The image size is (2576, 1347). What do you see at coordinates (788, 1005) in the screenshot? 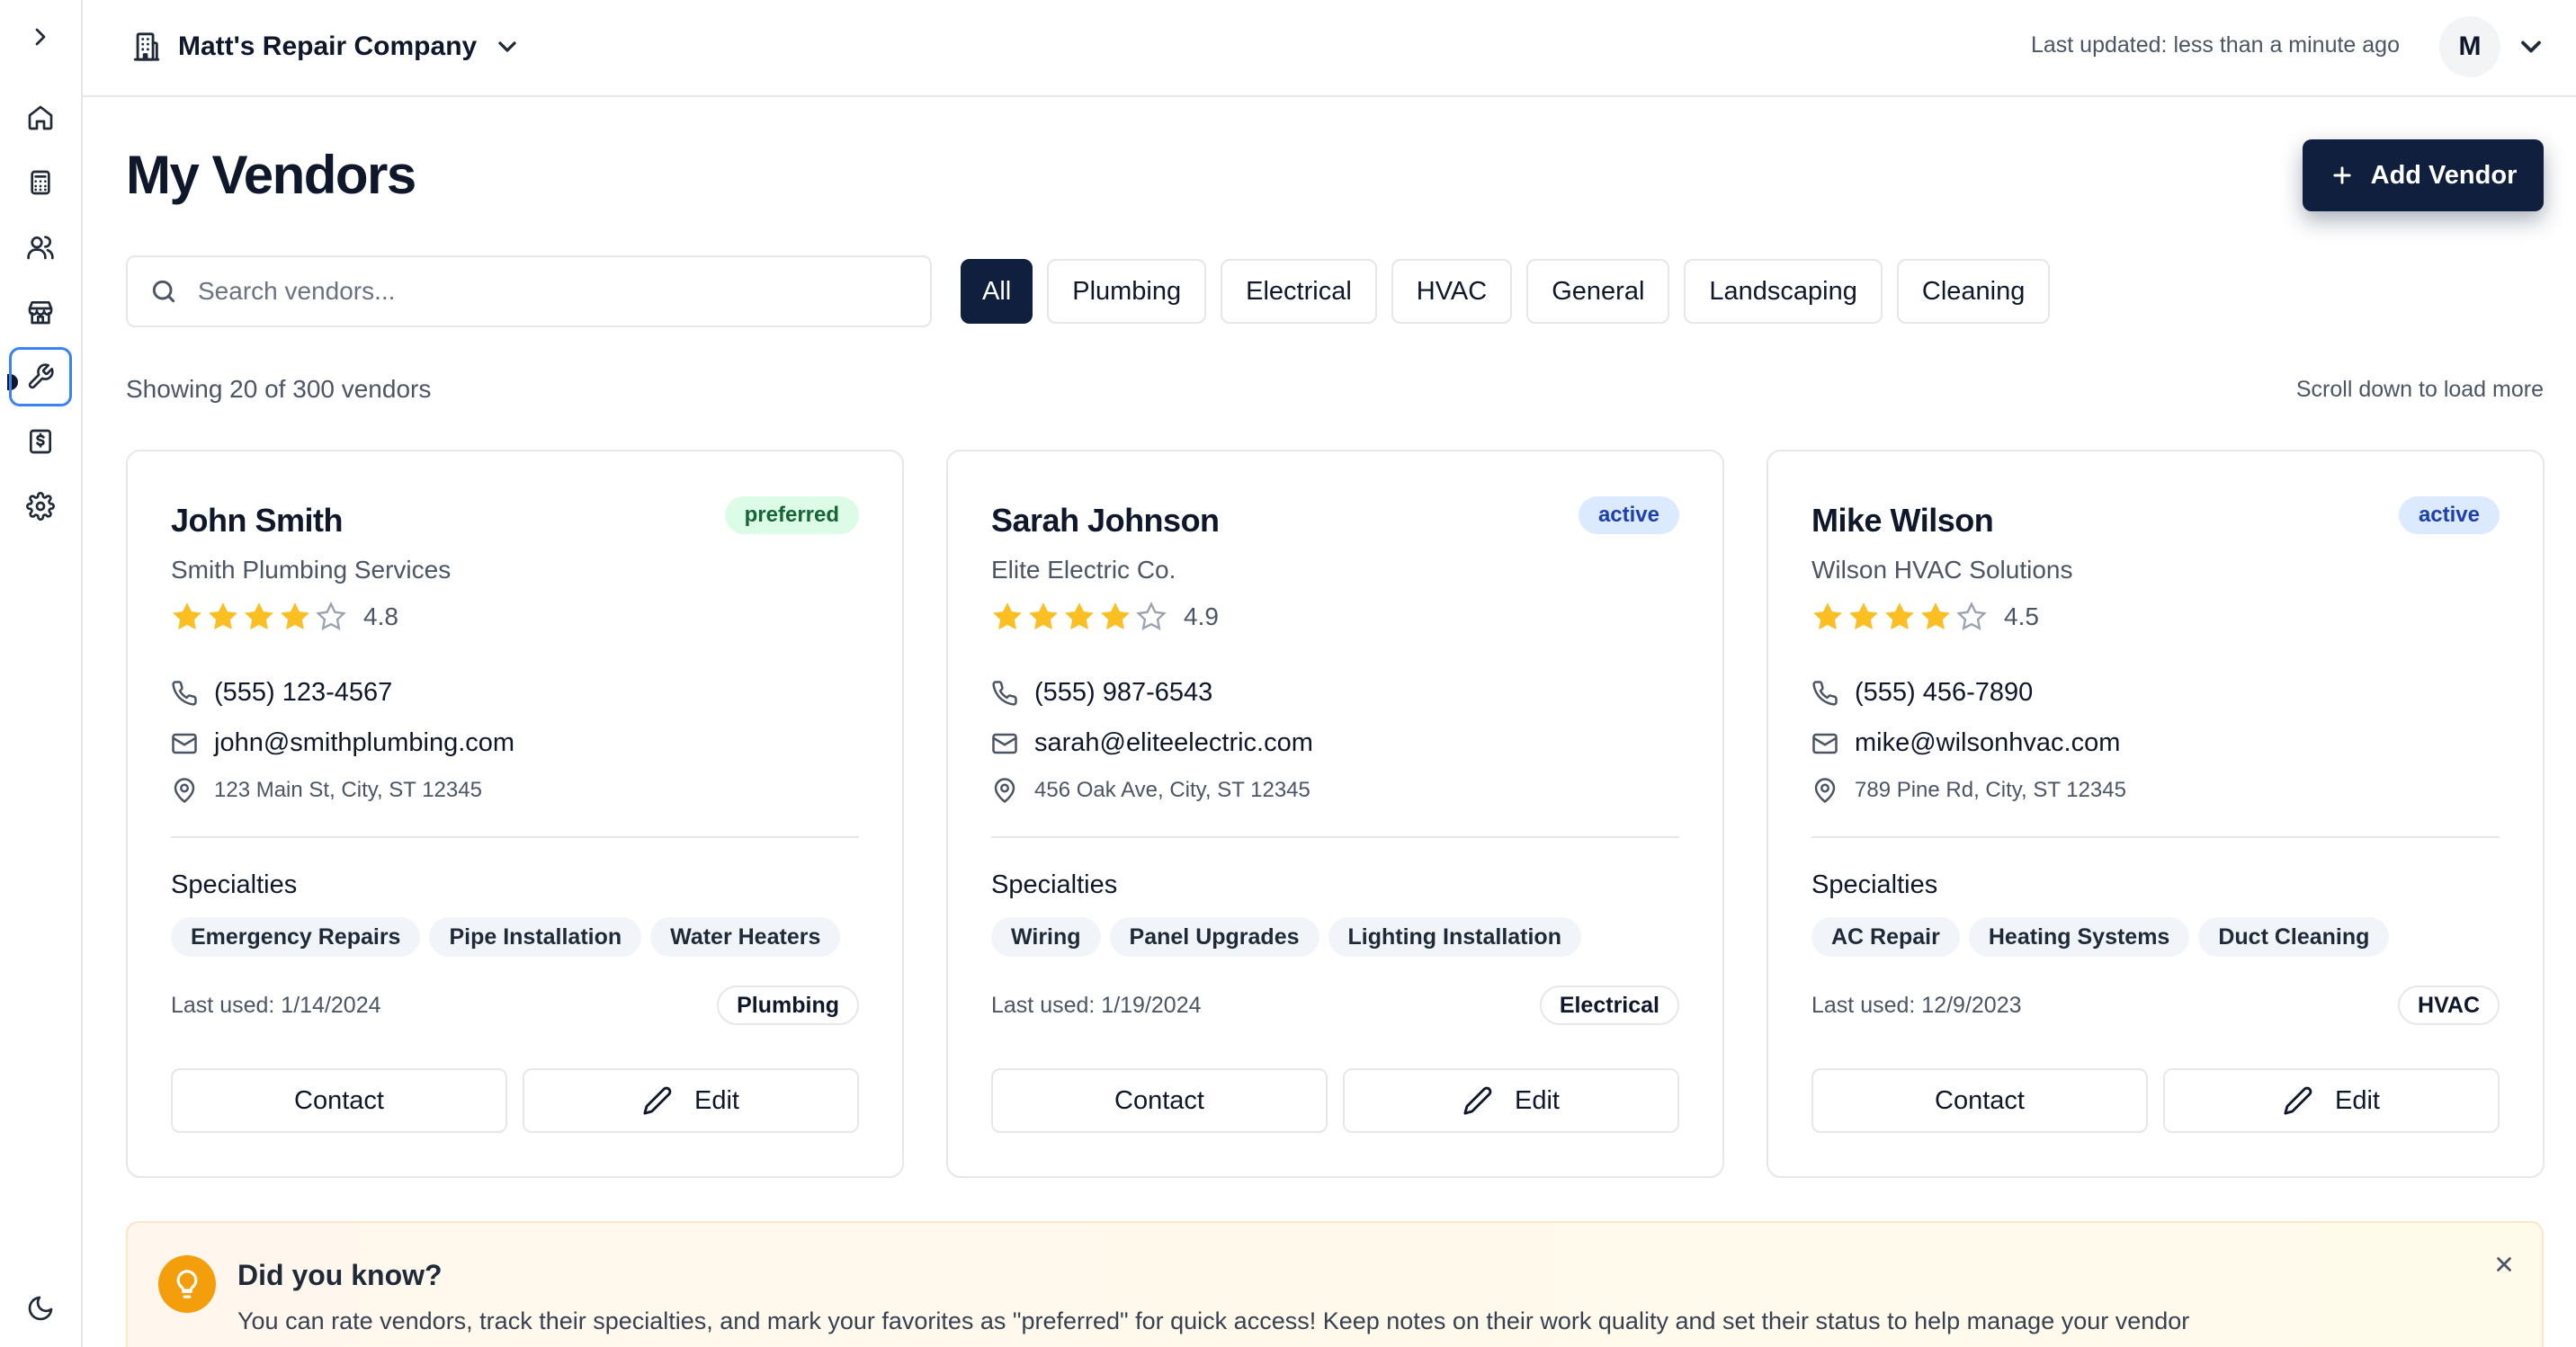
I see `category-badge: Plumbing` at bounding box center [788, 1005].